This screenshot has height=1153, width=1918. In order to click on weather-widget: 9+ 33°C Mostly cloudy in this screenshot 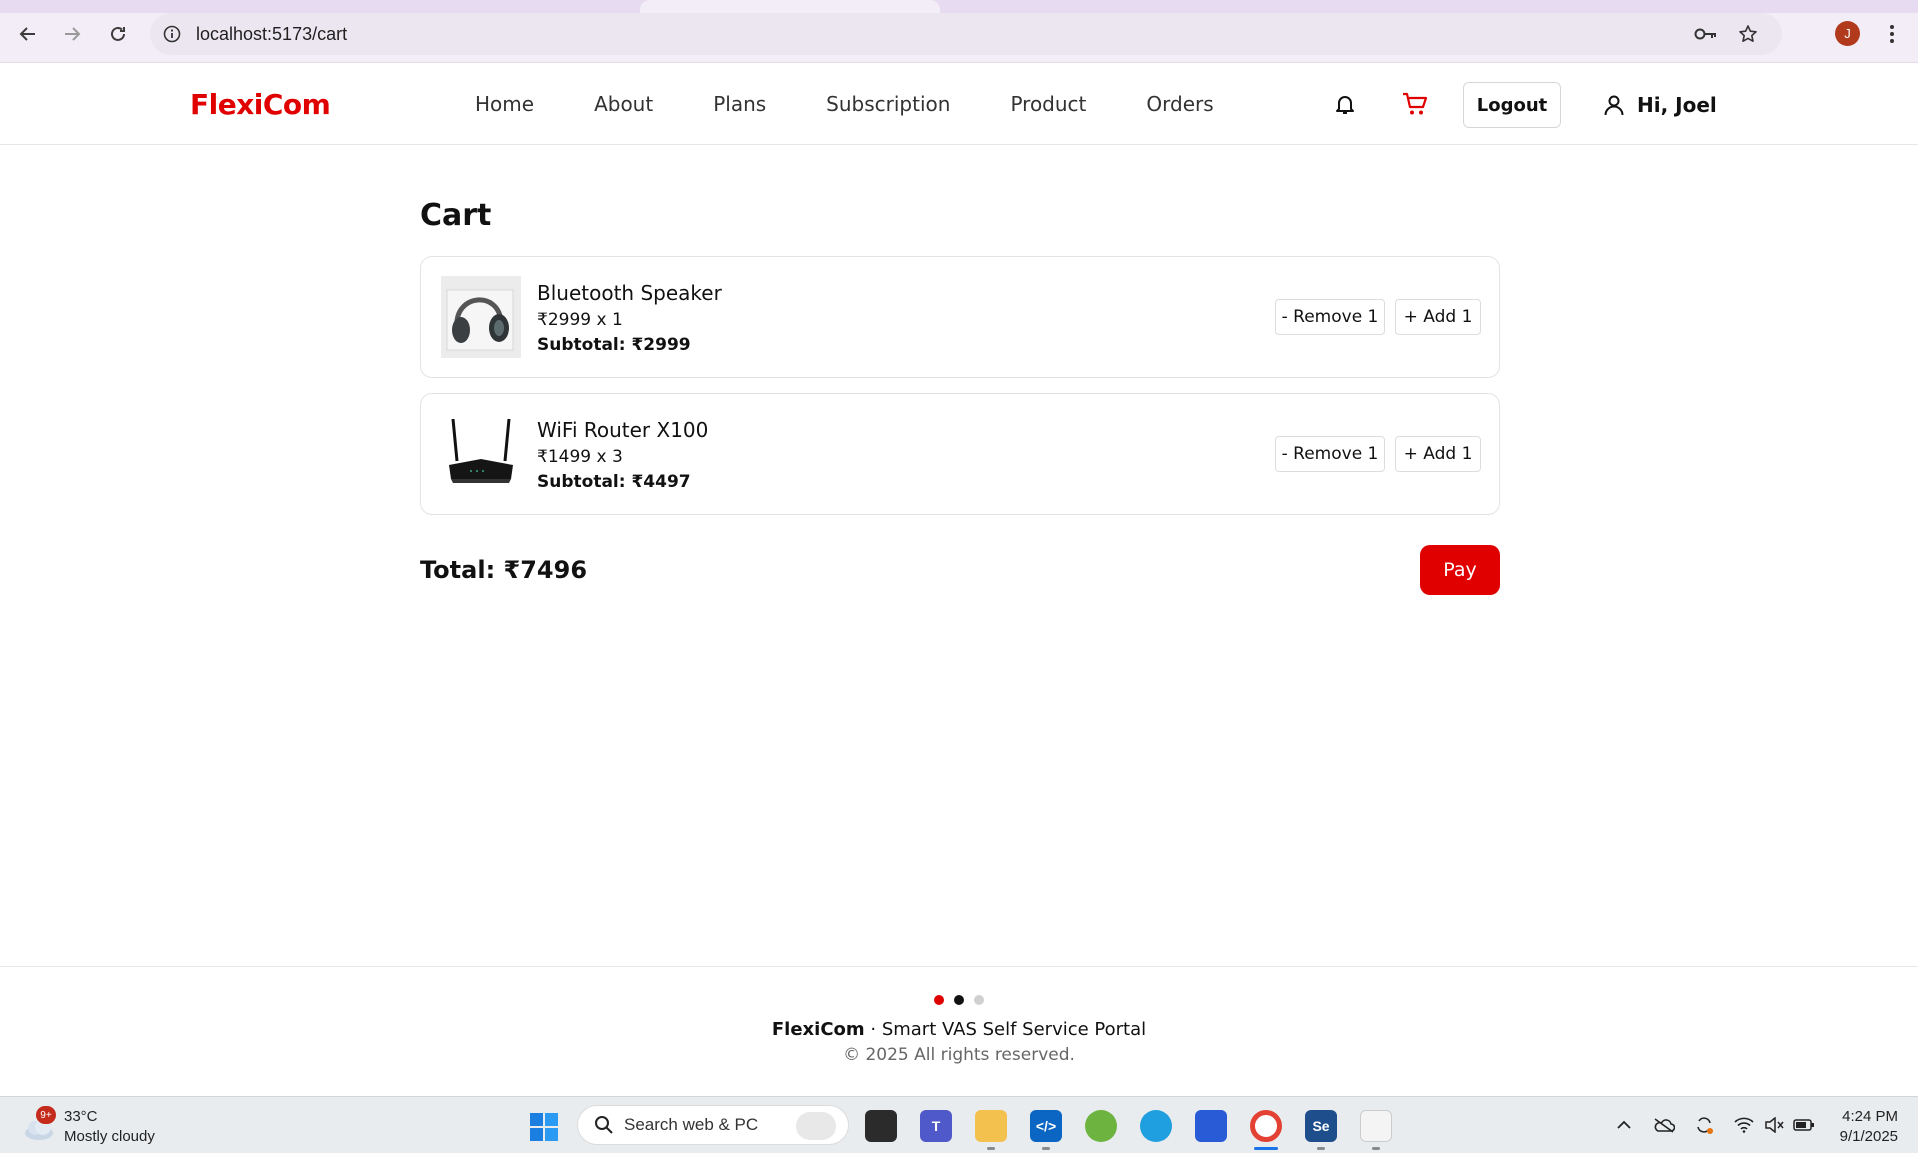, I will do `click(88, 1126)`.